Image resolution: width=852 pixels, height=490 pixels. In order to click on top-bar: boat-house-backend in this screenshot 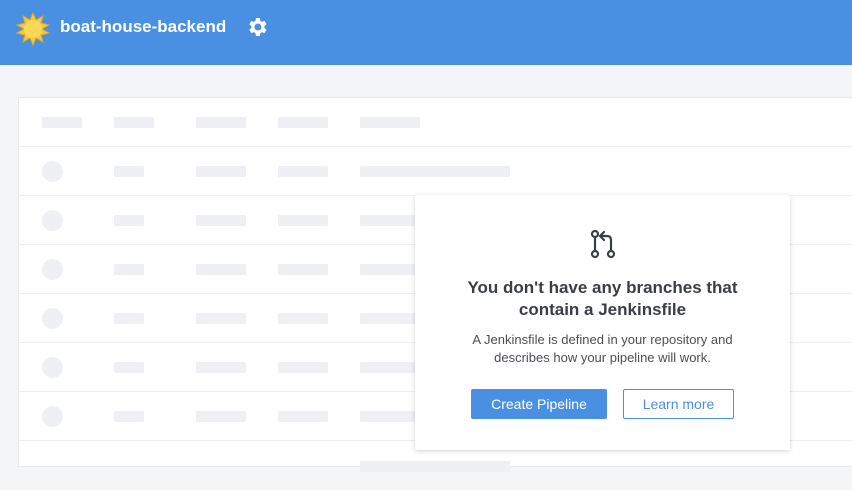, I will do `click(426, 32)`.